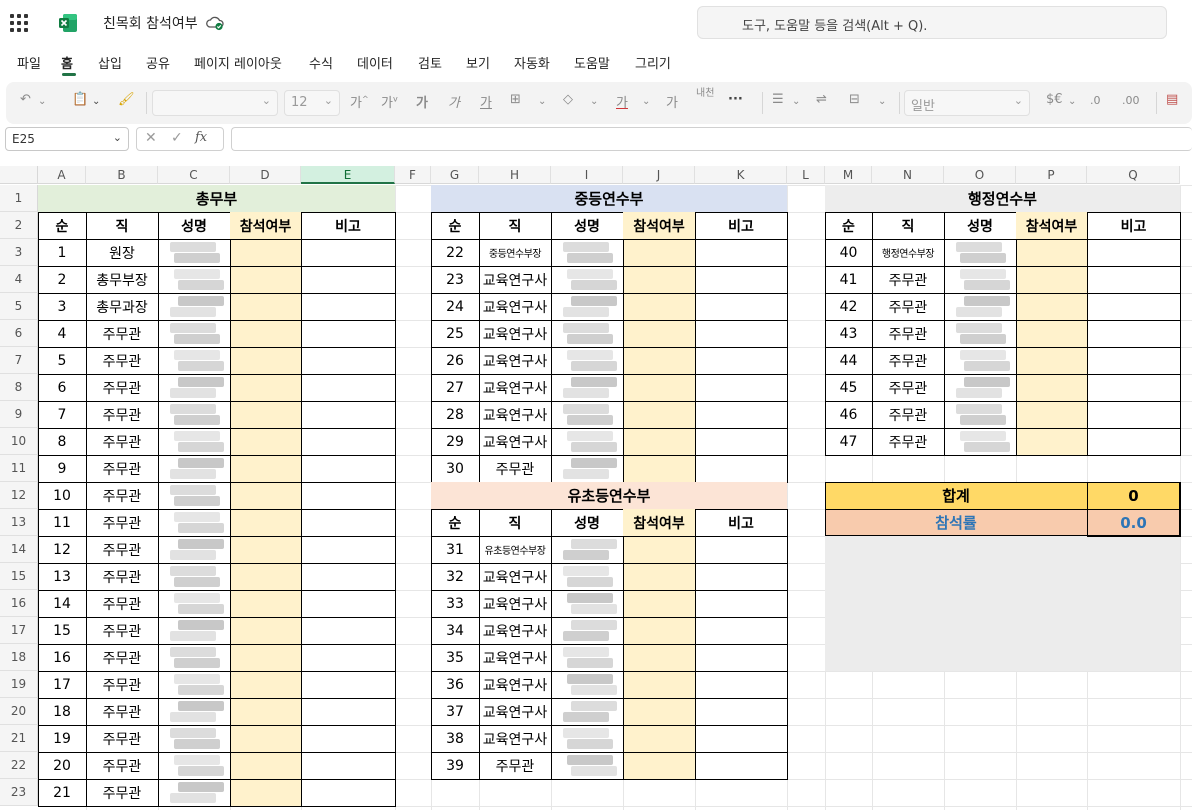  What do you see at coordinates (705, 93) in the screenshot?
I see `phonetic-icon: 내천` at bounding box center [705, 93].